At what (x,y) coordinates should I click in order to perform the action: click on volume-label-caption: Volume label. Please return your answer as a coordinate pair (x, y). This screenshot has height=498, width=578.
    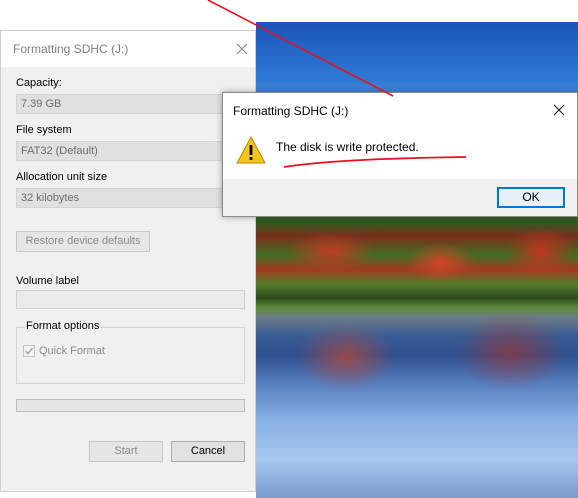
    Looking at the image, I should click on (47, 281).